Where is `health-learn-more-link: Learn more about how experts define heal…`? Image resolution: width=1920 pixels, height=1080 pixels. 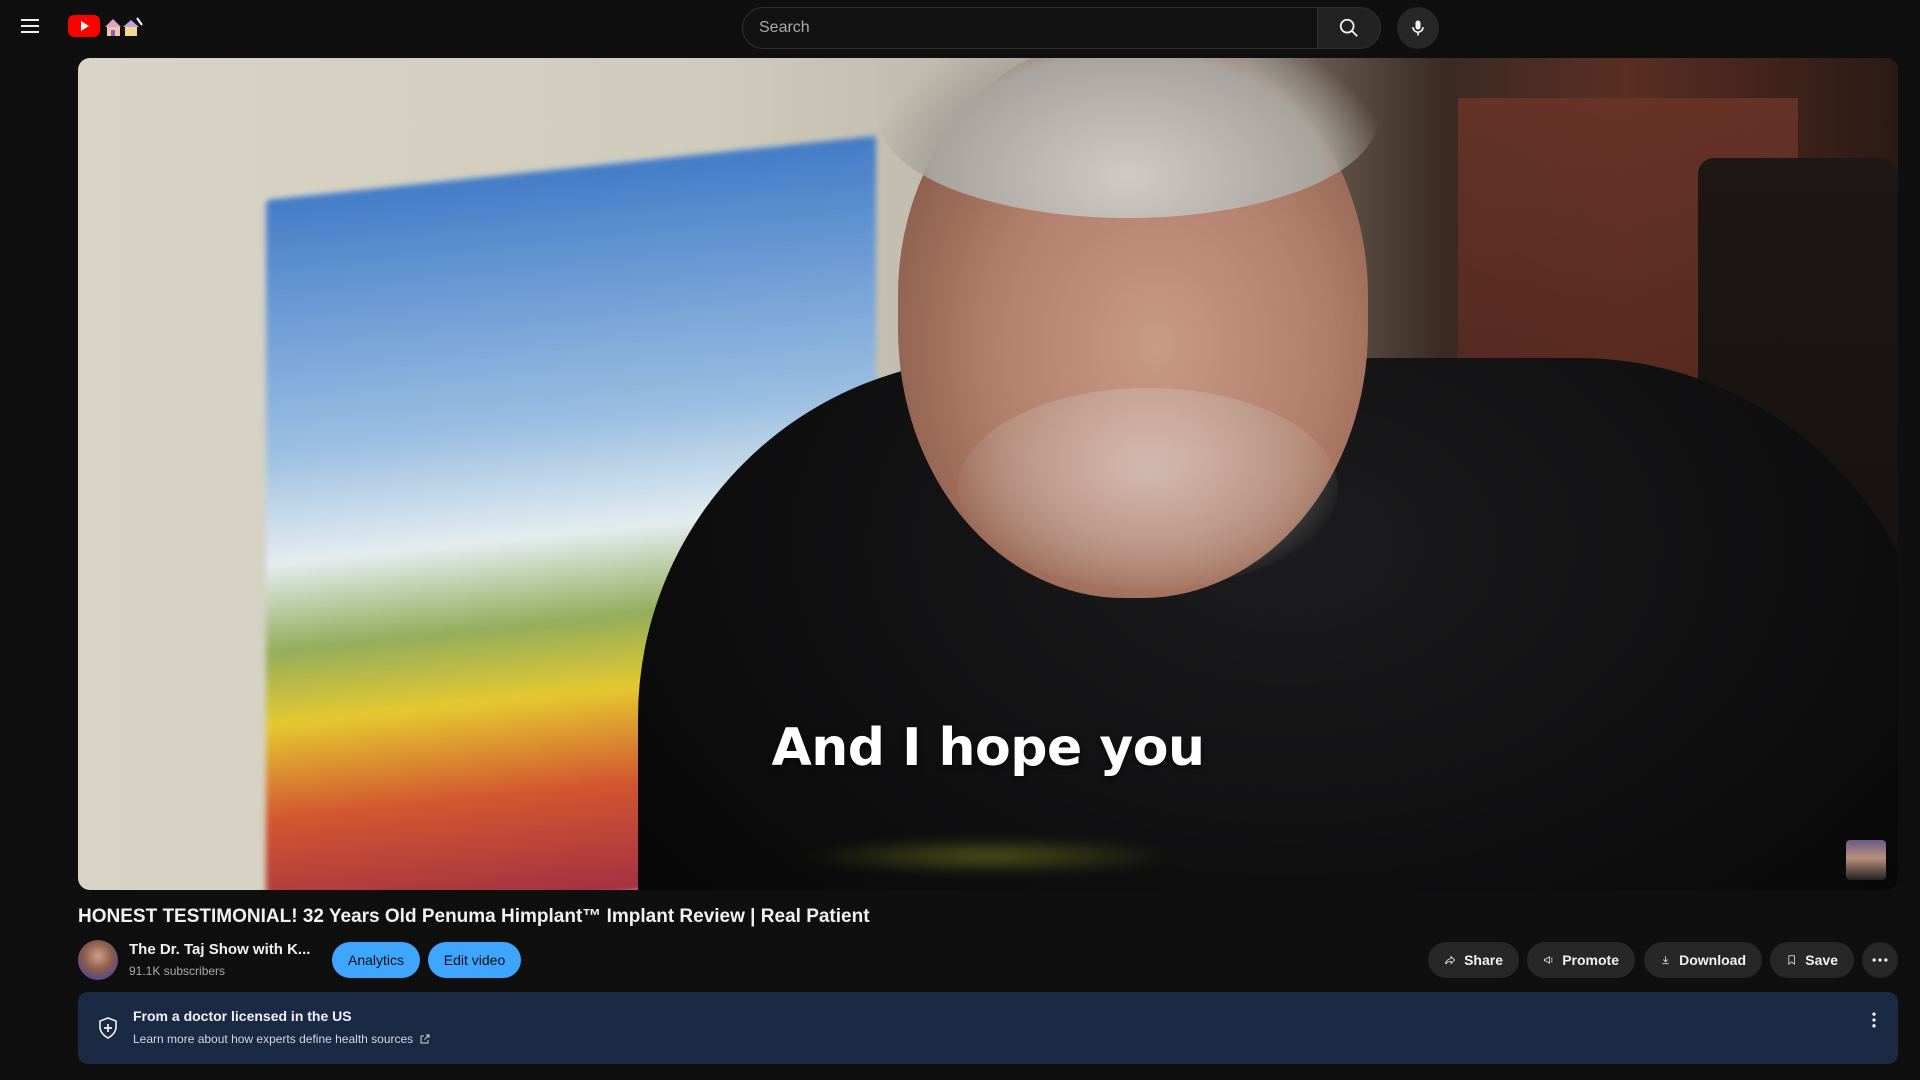
health-learn-more-link: Learn more about how experts define heal… is located at coordinates (282, 1039).